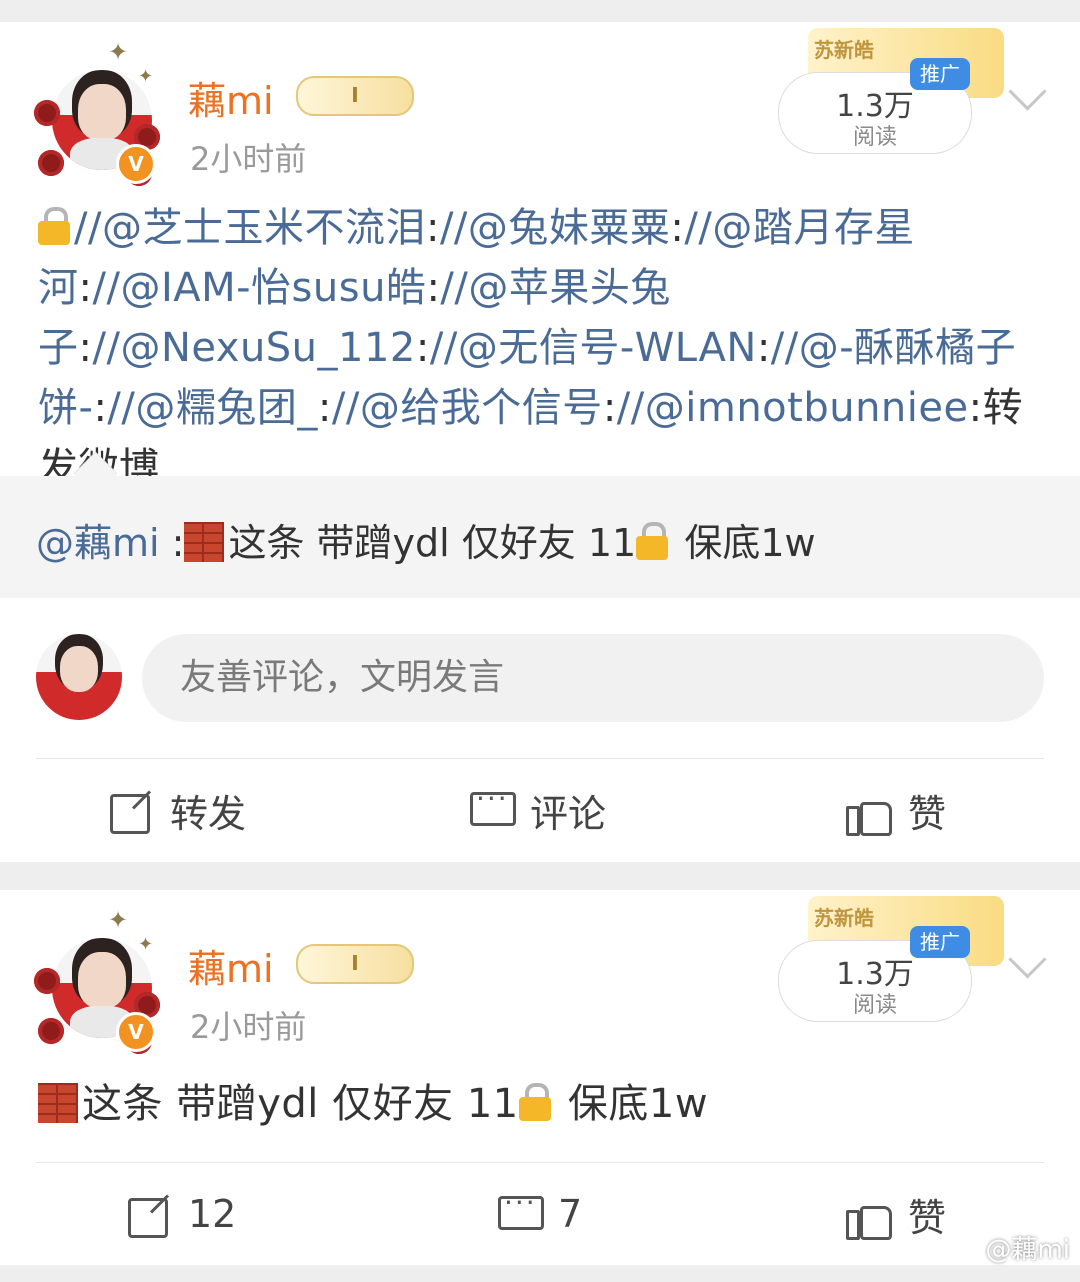  I want to click on mention-link: //@imnotbunniee, so click(793, 408).